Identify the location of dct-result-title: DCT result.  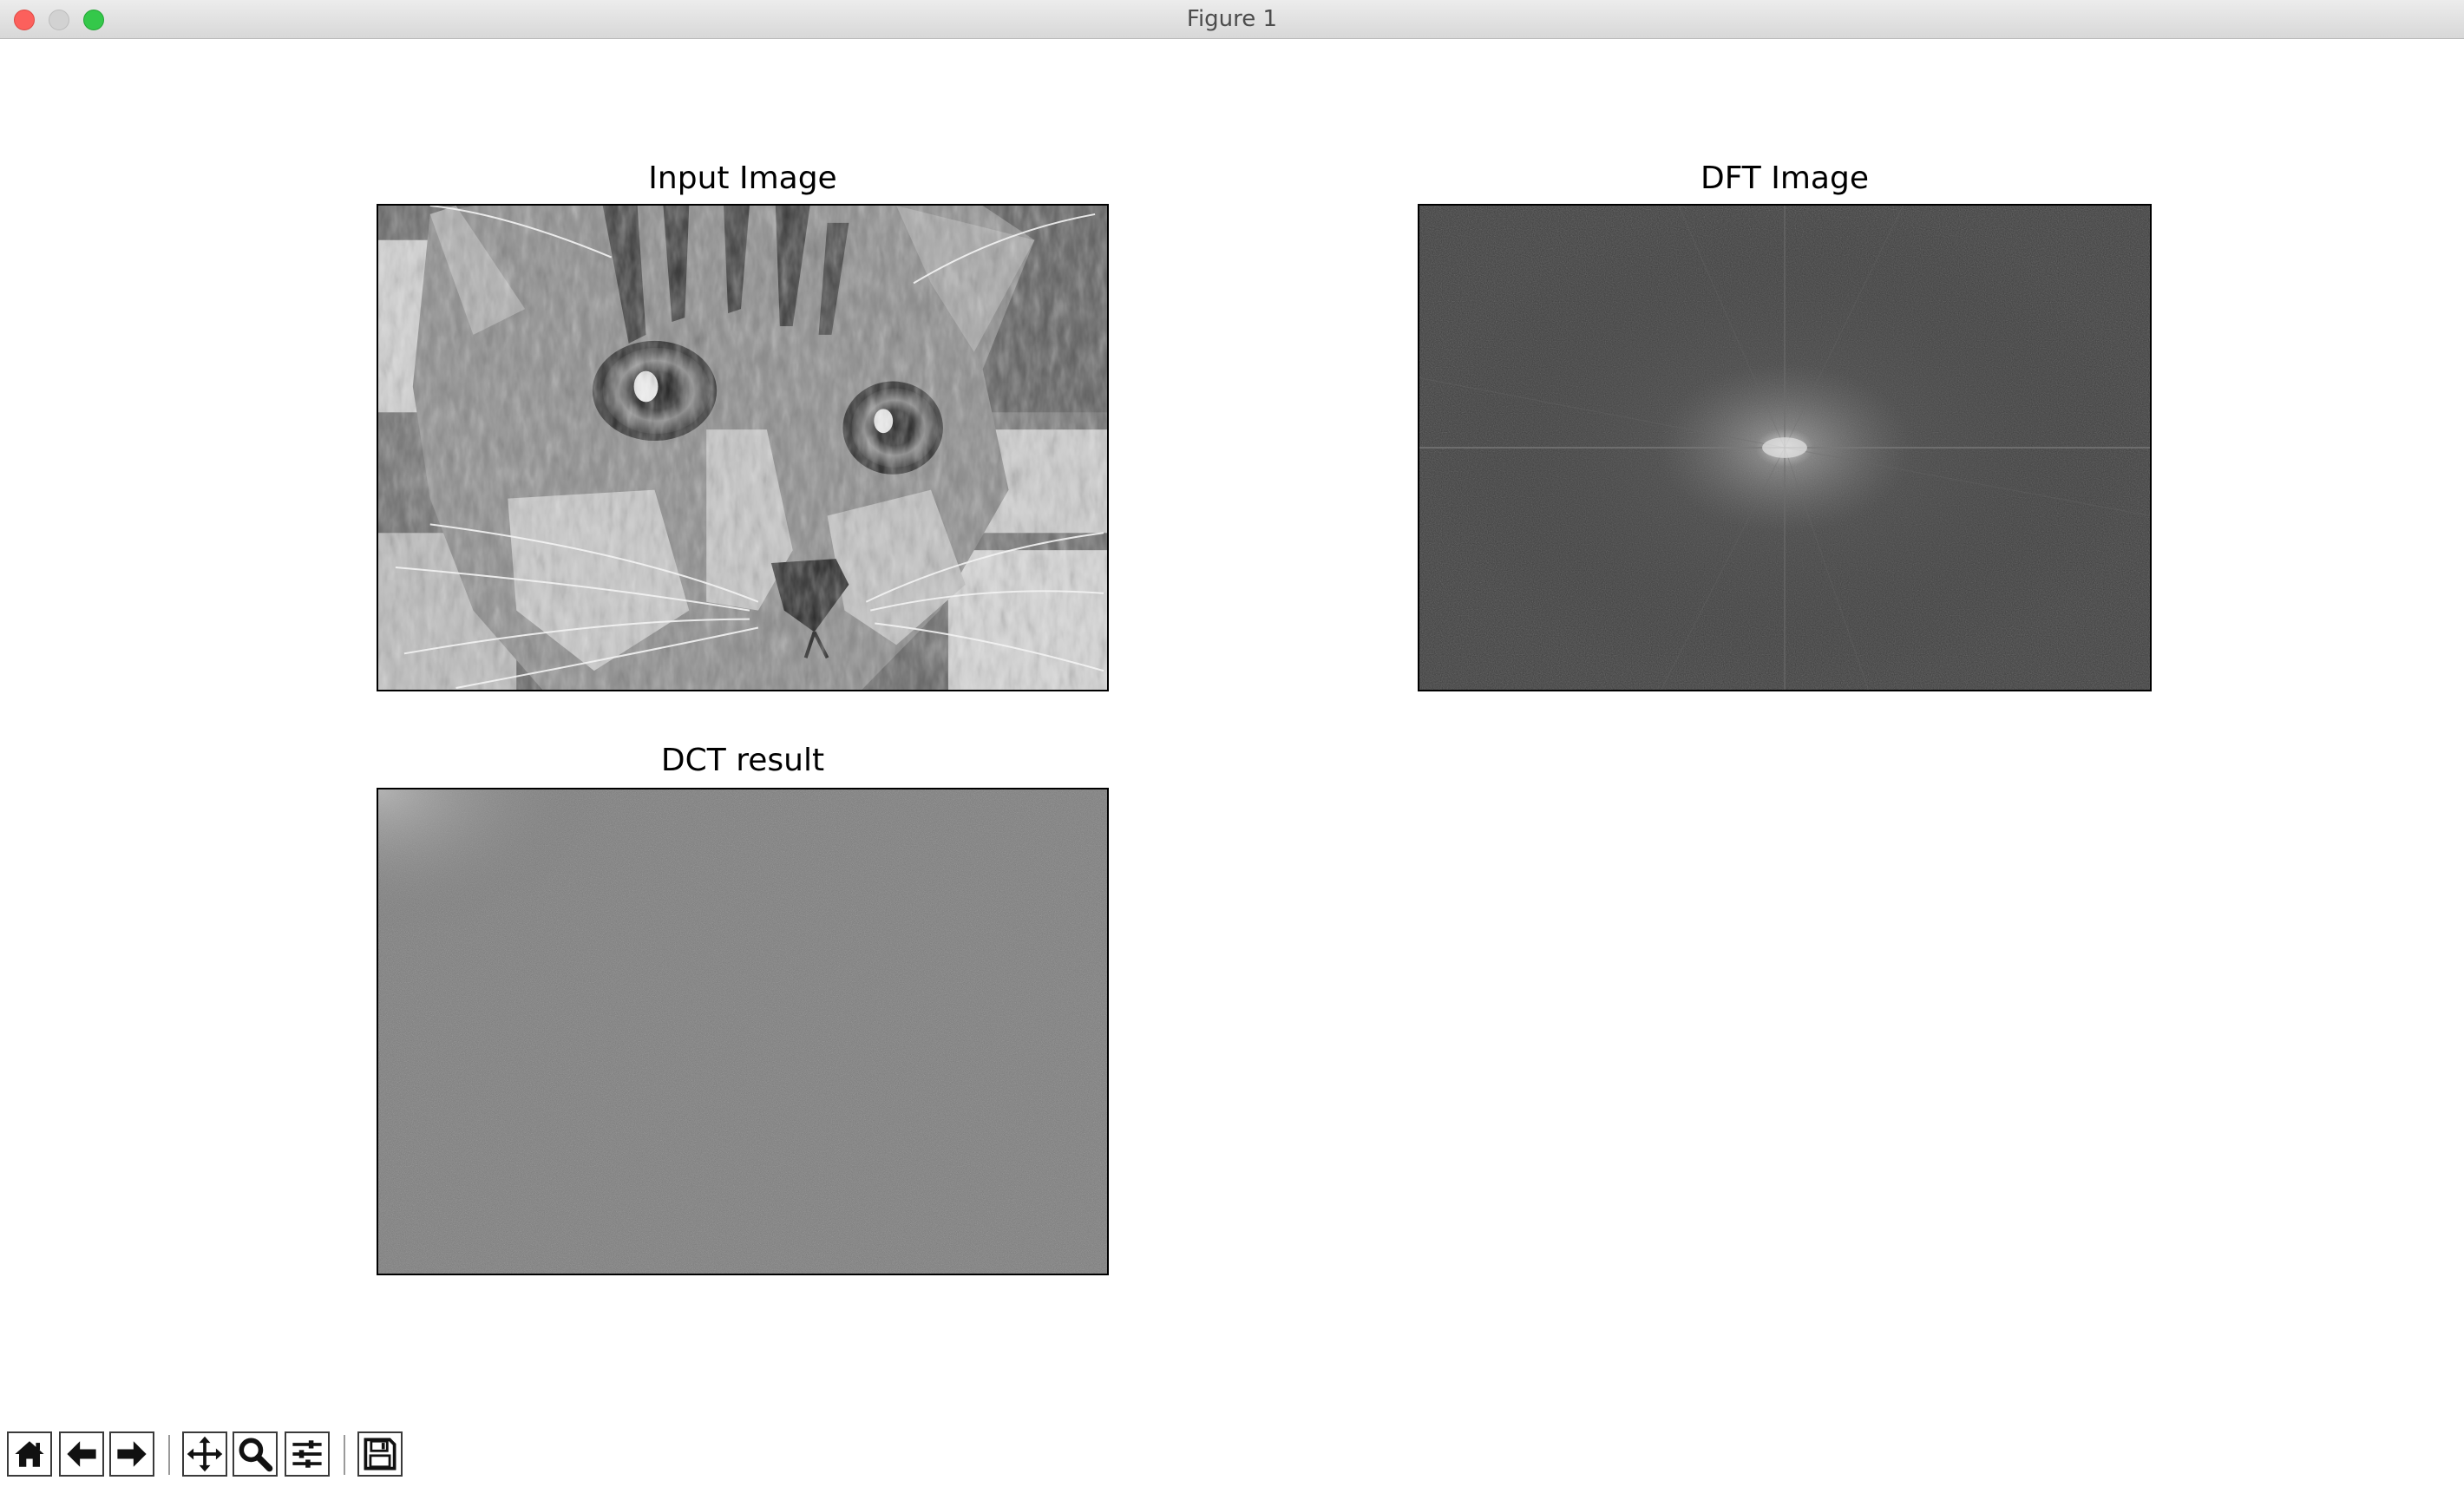
(742, 760).